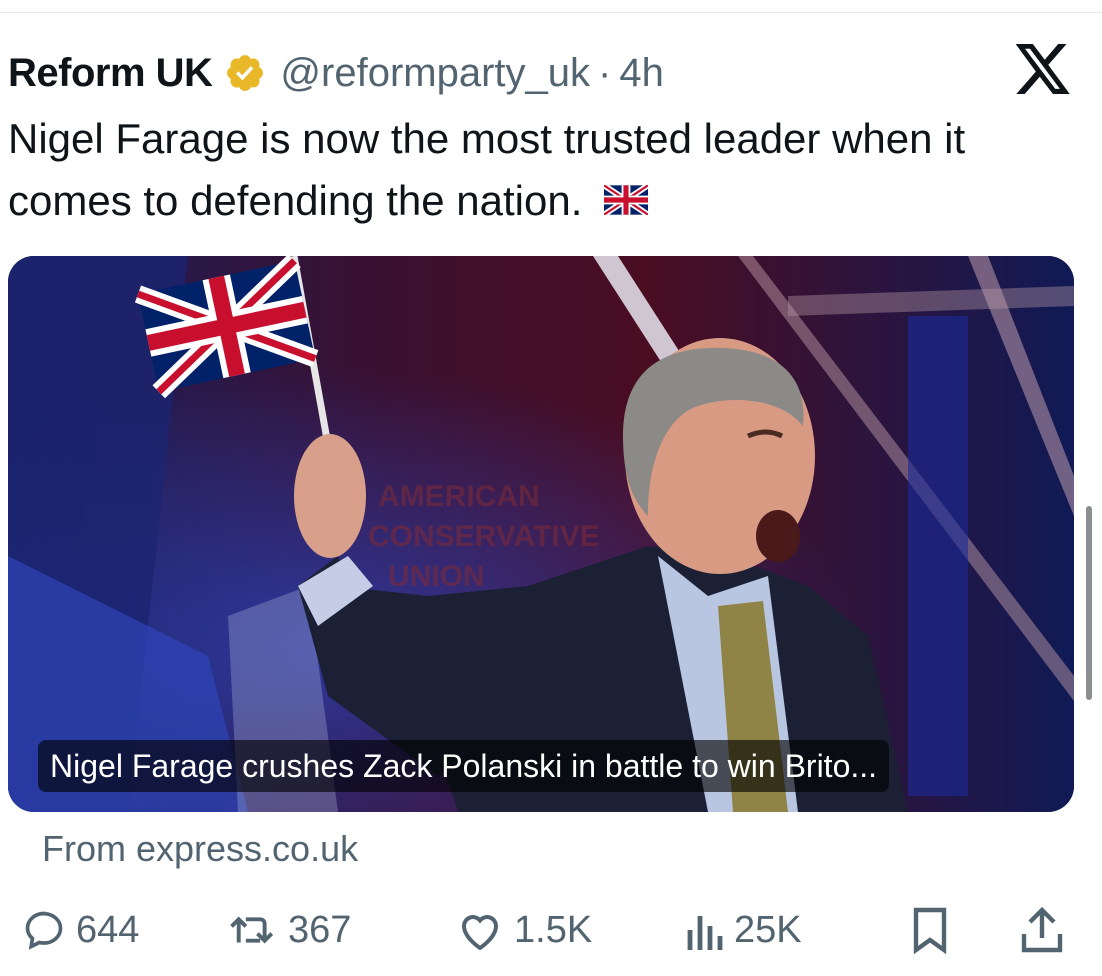  I want to click on repost-count: 367, so click(320, 929).